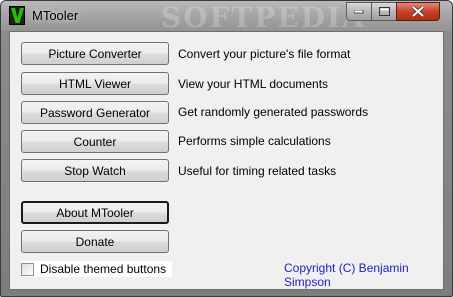  I want to click on html-viewer-description: View your HTML documents, so click(253, 84).